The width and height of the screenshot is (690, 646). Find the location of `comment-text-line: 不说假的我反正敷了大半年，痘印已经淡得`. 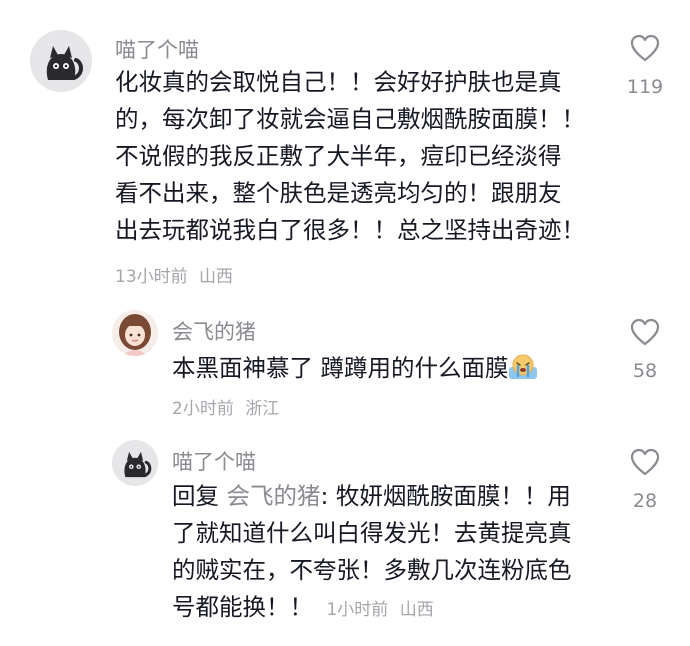

comment-text-line: 不说假的我反正敷了大半年，痘印已经淡得 is located at coordinates (338, 156).